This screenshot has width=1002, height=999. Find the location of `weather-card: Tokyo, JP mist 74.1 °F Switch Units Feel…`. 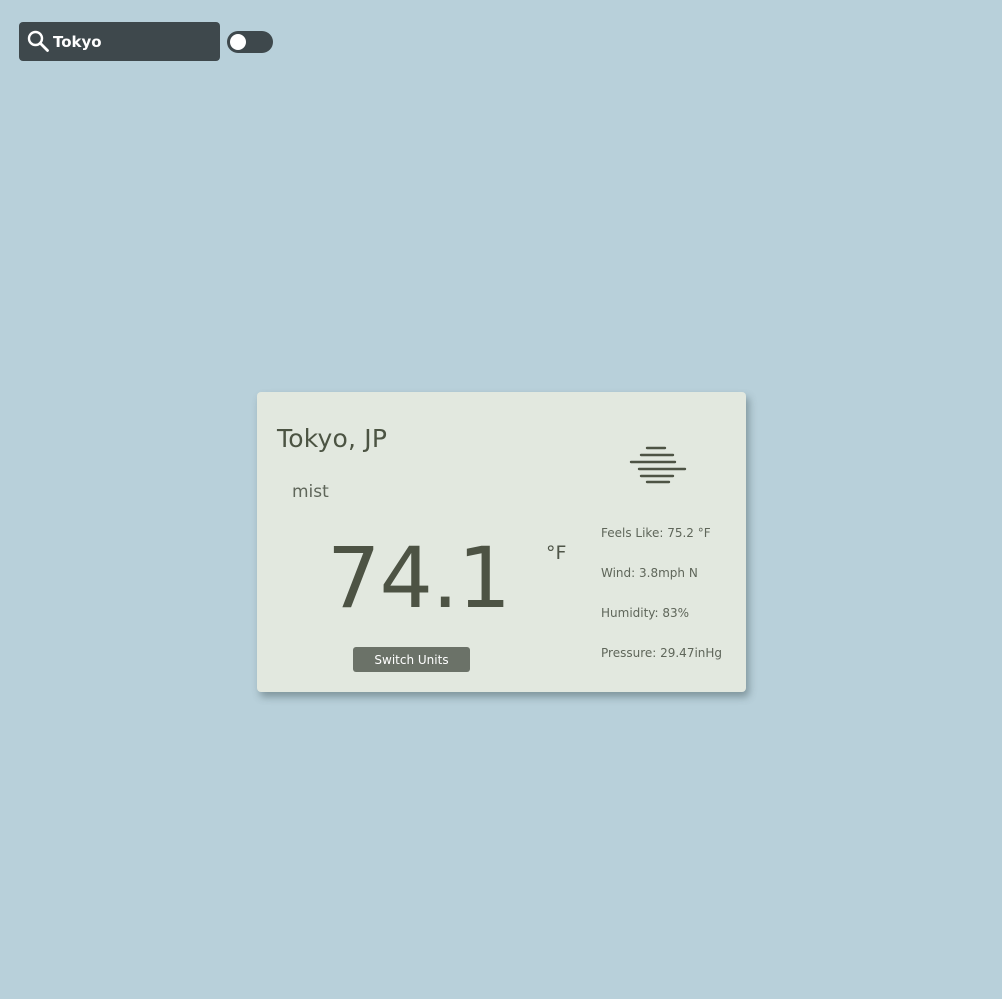

weather-card: Tokyo, JP mist 74.1 °F Switch Units Feel… is located at coordinates (501, 542).